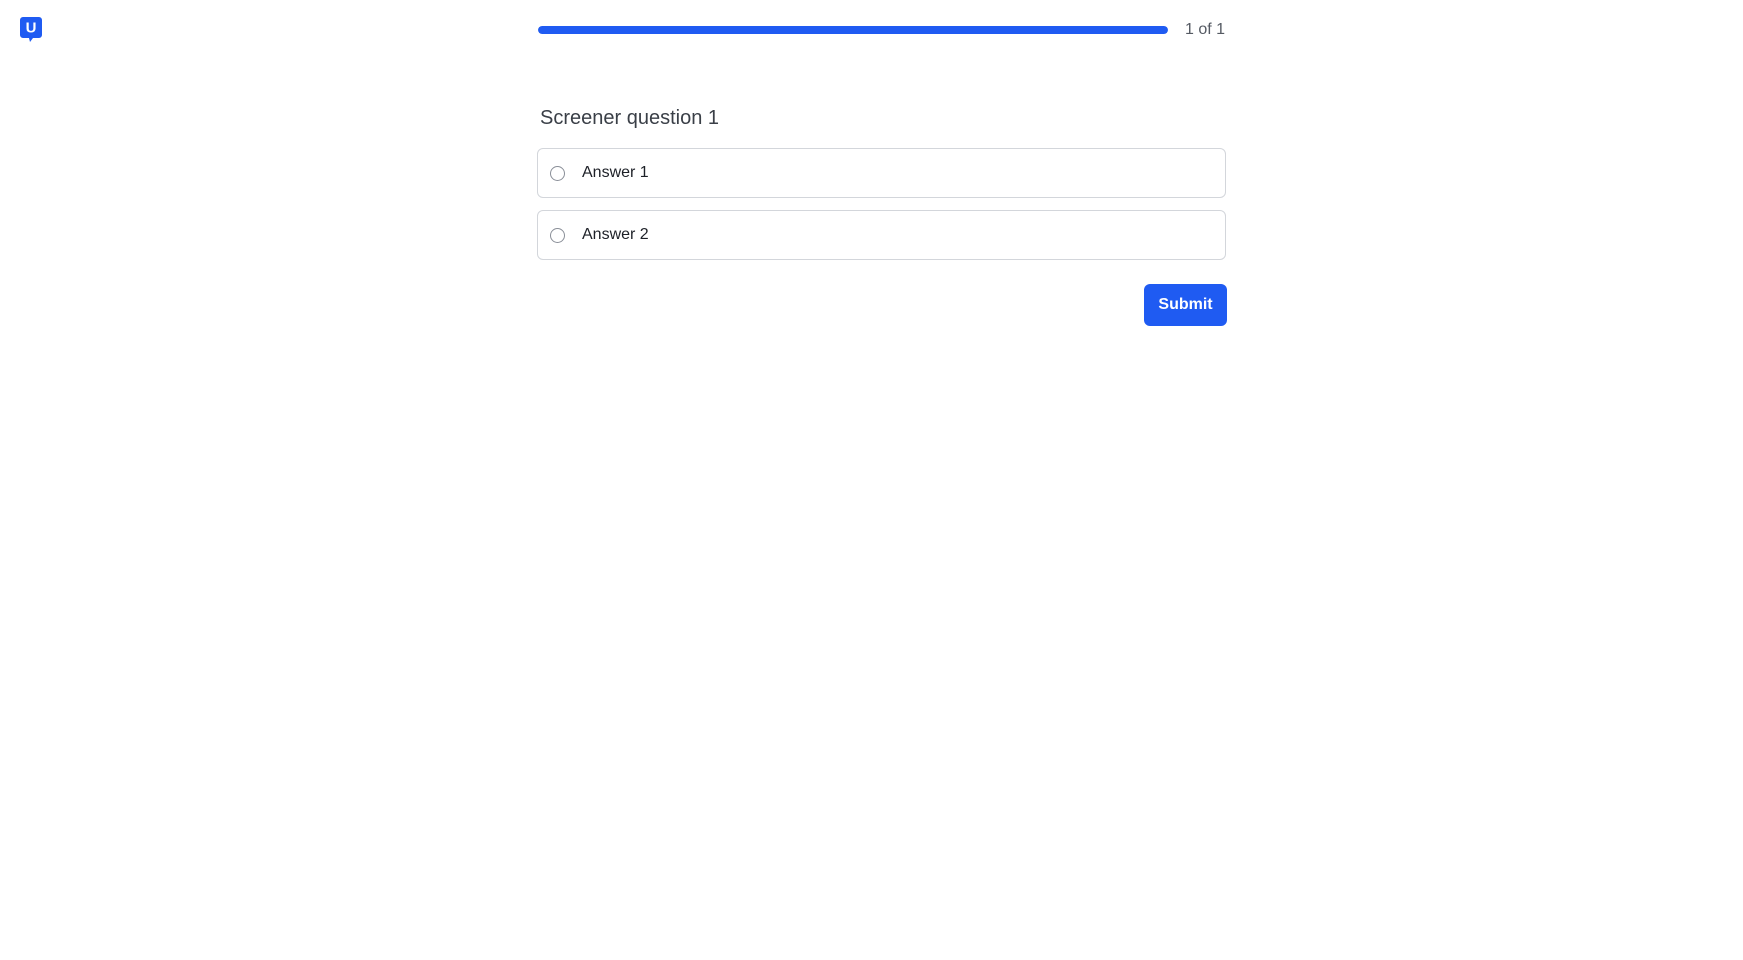 The image size is (1743, 960). I want to click on answer-option-1: Answer 1, so click(881, 173).